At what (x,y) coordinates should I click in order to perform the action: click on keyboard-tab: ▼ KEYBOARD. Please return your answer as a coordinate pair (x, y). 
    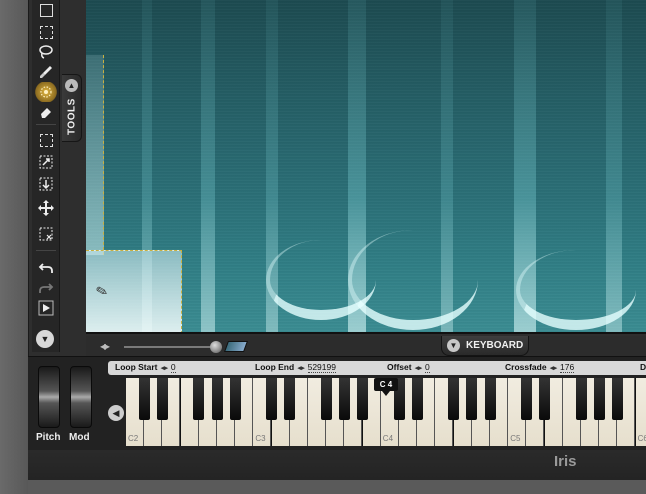
    Looking at the image, I should click on (485, 346).